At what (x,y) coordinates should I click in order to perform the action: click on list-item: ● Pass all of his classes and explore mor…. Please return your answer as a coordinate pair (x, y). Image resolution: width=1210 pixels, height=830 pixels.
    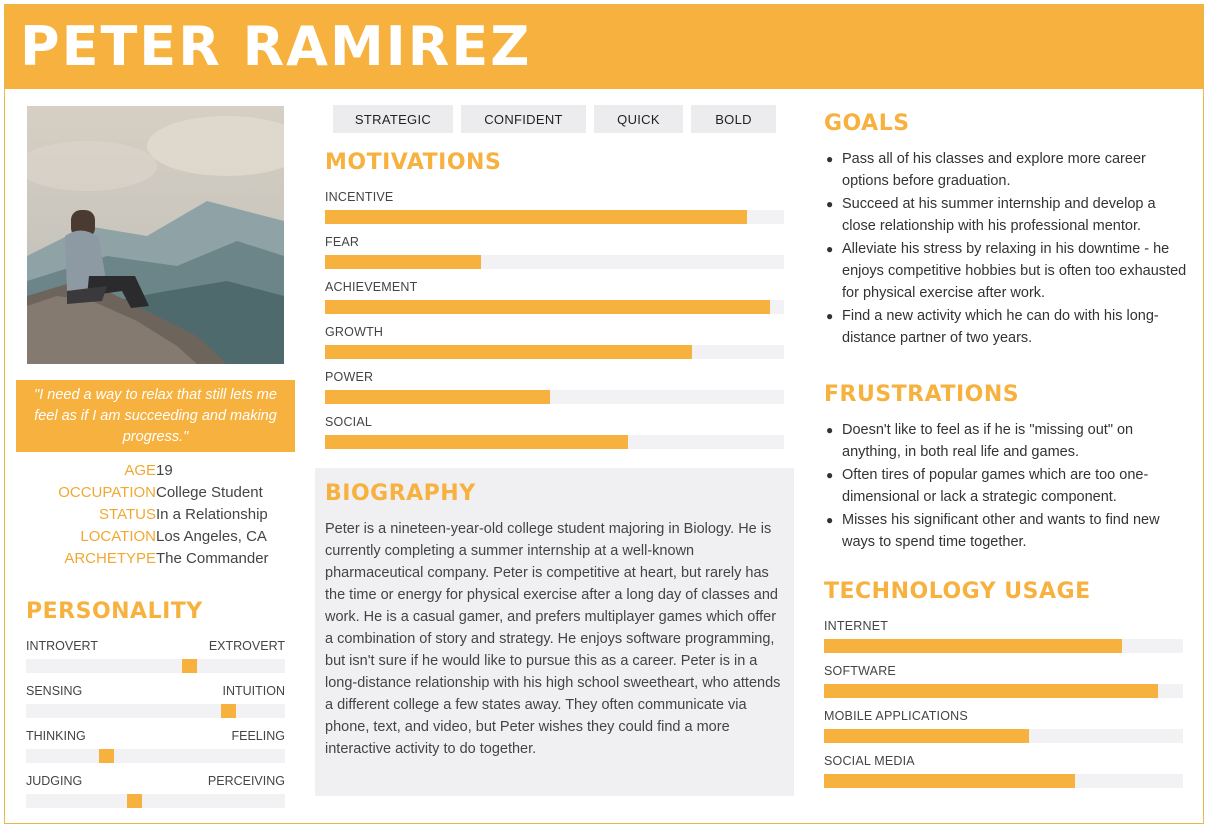
    Looking at the image, I should click on (1006, 170).